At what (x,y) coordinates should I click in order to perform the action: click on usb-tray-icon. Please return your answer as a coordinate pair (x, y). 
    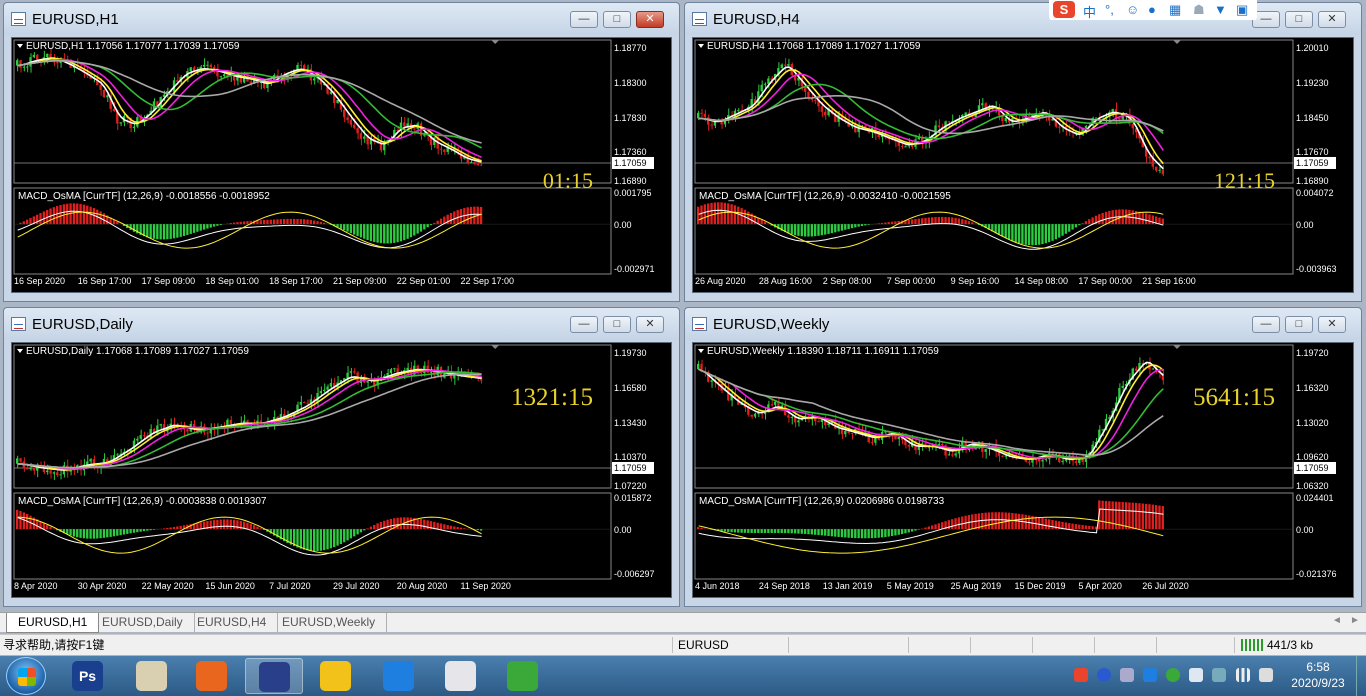
    Looking at the image, I should click on (1127, 675).